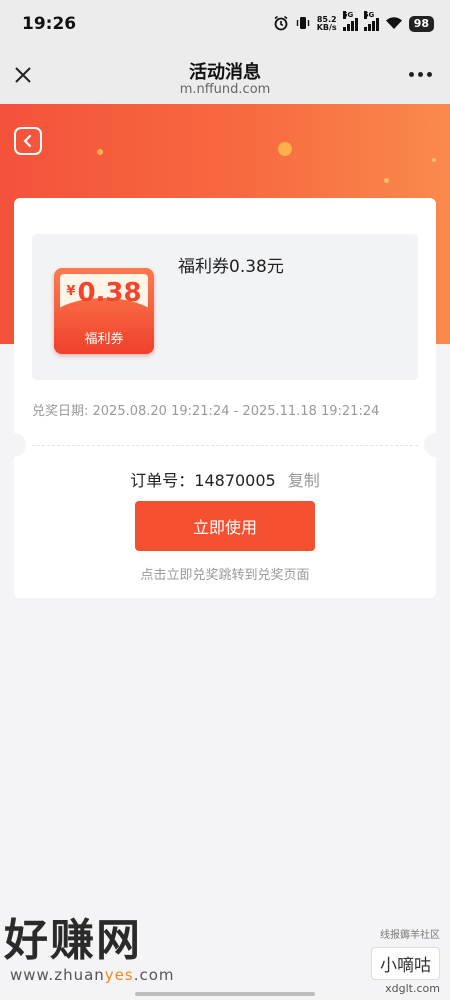 This screenshot has height=1000, width=450. Describe the element at coordinates (104, 311) in the screenshot. I see `coupon-envelope: ¥0.38 福利券` at that location.